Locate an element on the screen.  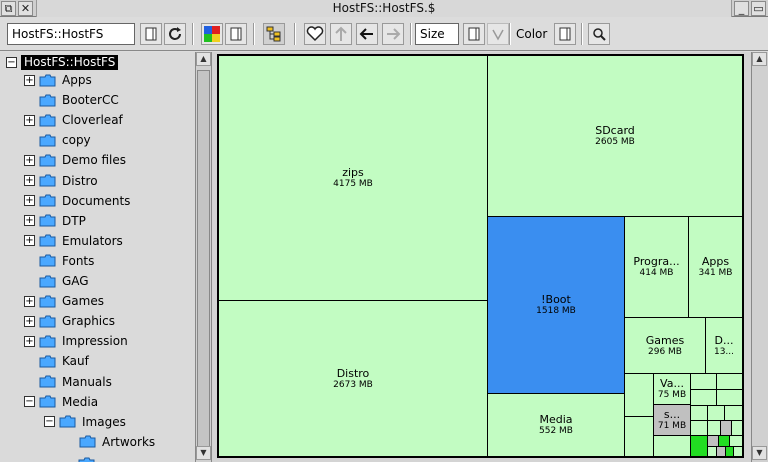
iconise-icon: _ is located at coordinates (741, 8).